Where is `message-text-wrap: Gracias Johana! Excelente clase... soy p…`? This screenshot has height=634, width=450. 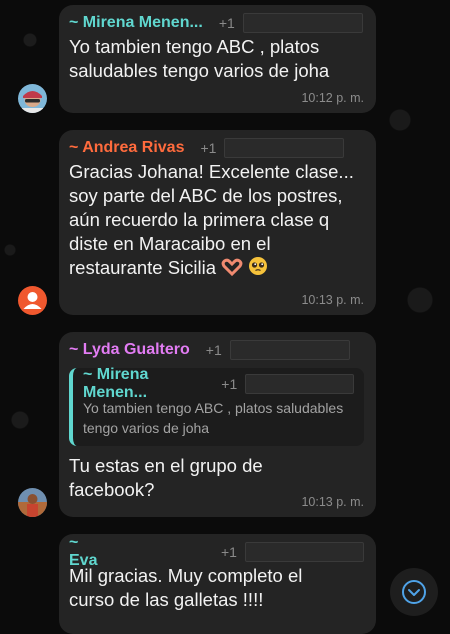
message-text-wrap: Gracias Johana! Excelente clase... soy p… is located at coordinates (219, 220).